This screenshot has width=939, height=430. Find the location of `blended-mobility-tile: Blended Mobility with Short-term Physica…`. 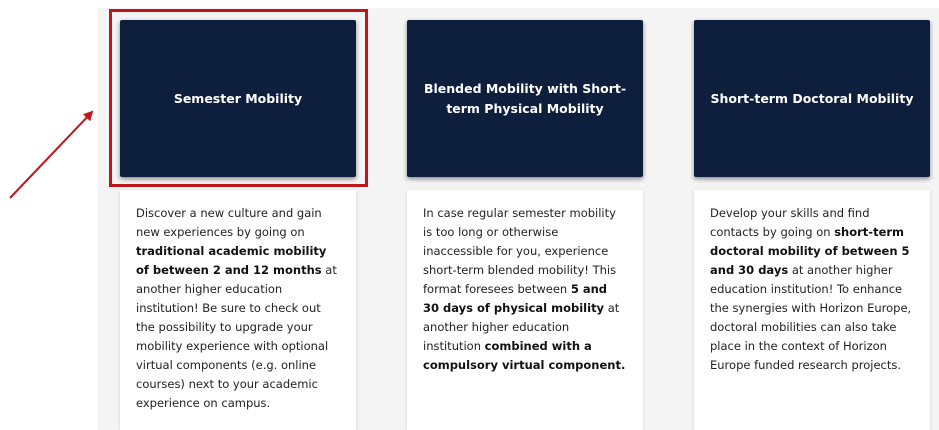

blended-mobility-tile: Blended Mobility with Short-term Physica… is located at coordinates (525, 98).